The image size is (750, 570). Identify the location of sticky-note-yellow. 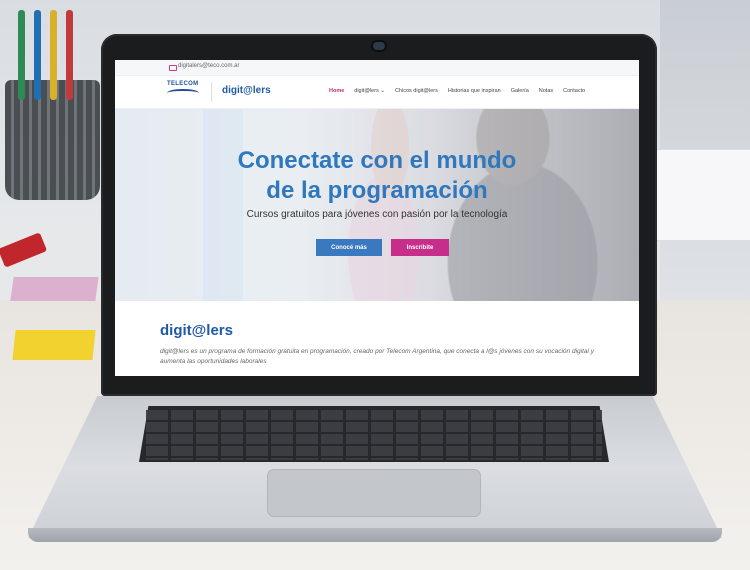
(54, 345).